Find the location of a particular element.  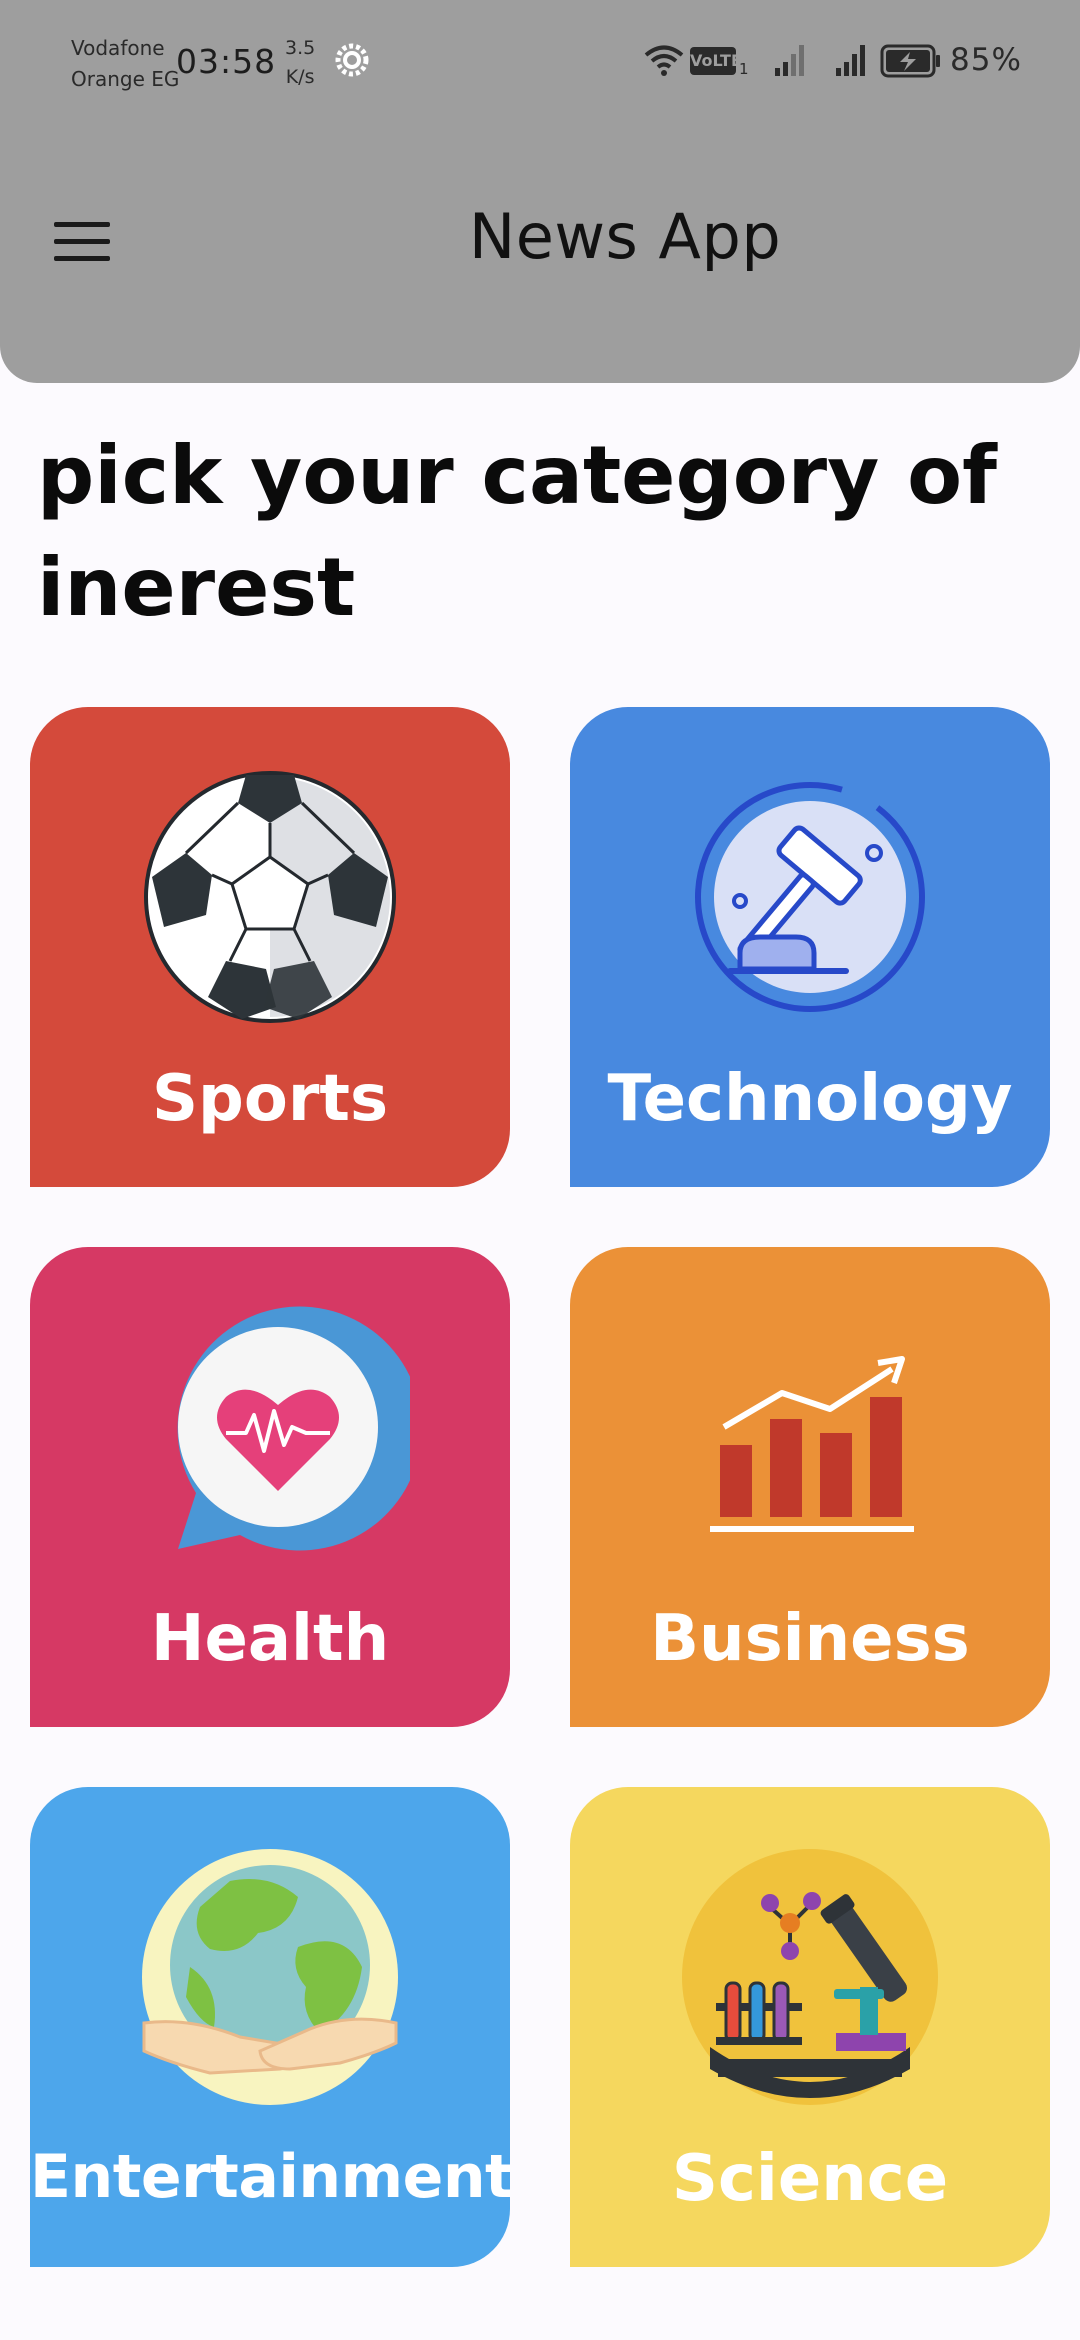

page-heading: pick your category of inerest is located at coordinates (517, 531).